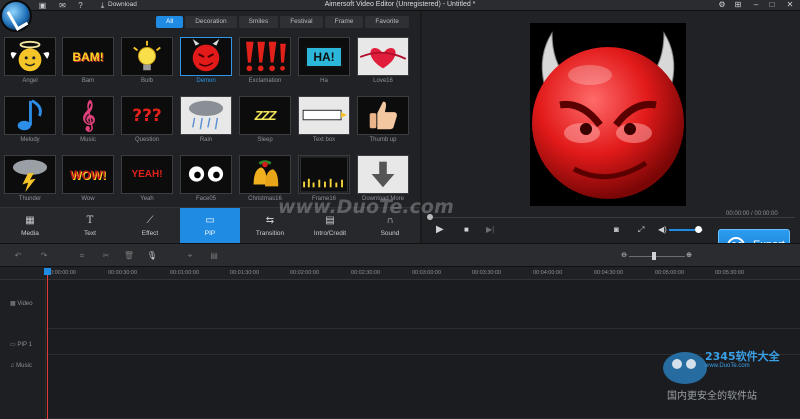 The height and width of the screenshot is (419, 800). Describe the element at coordinates (265, 140) in the screenshot. I see `tile-label: Sleep` at that location.